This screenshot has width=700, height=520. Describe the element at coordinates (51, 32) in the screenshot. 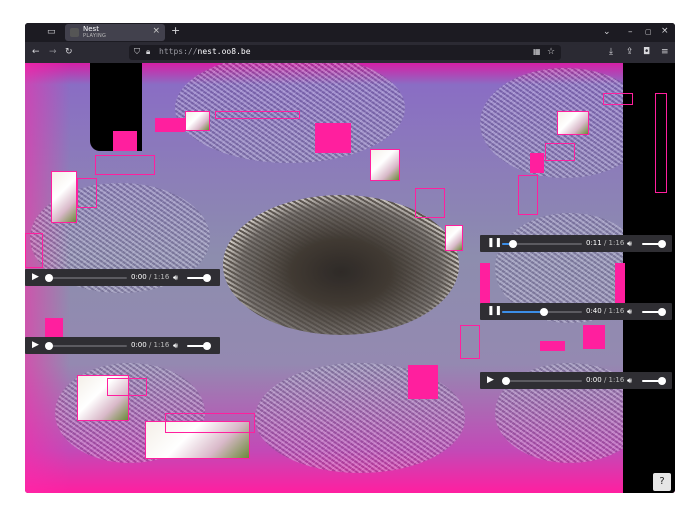

I see `tab-overview-icon: ▭` at that location.